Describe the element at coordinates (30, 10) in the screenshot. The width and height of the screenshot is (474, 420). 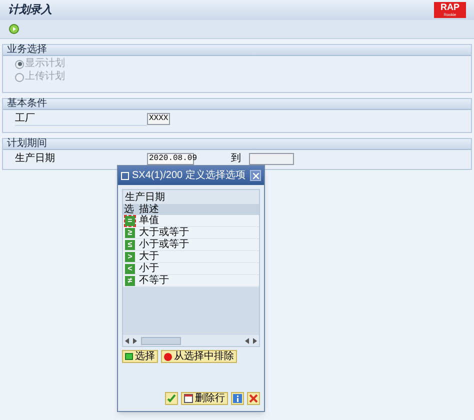
I see `window-title: 计划录入` at that location.